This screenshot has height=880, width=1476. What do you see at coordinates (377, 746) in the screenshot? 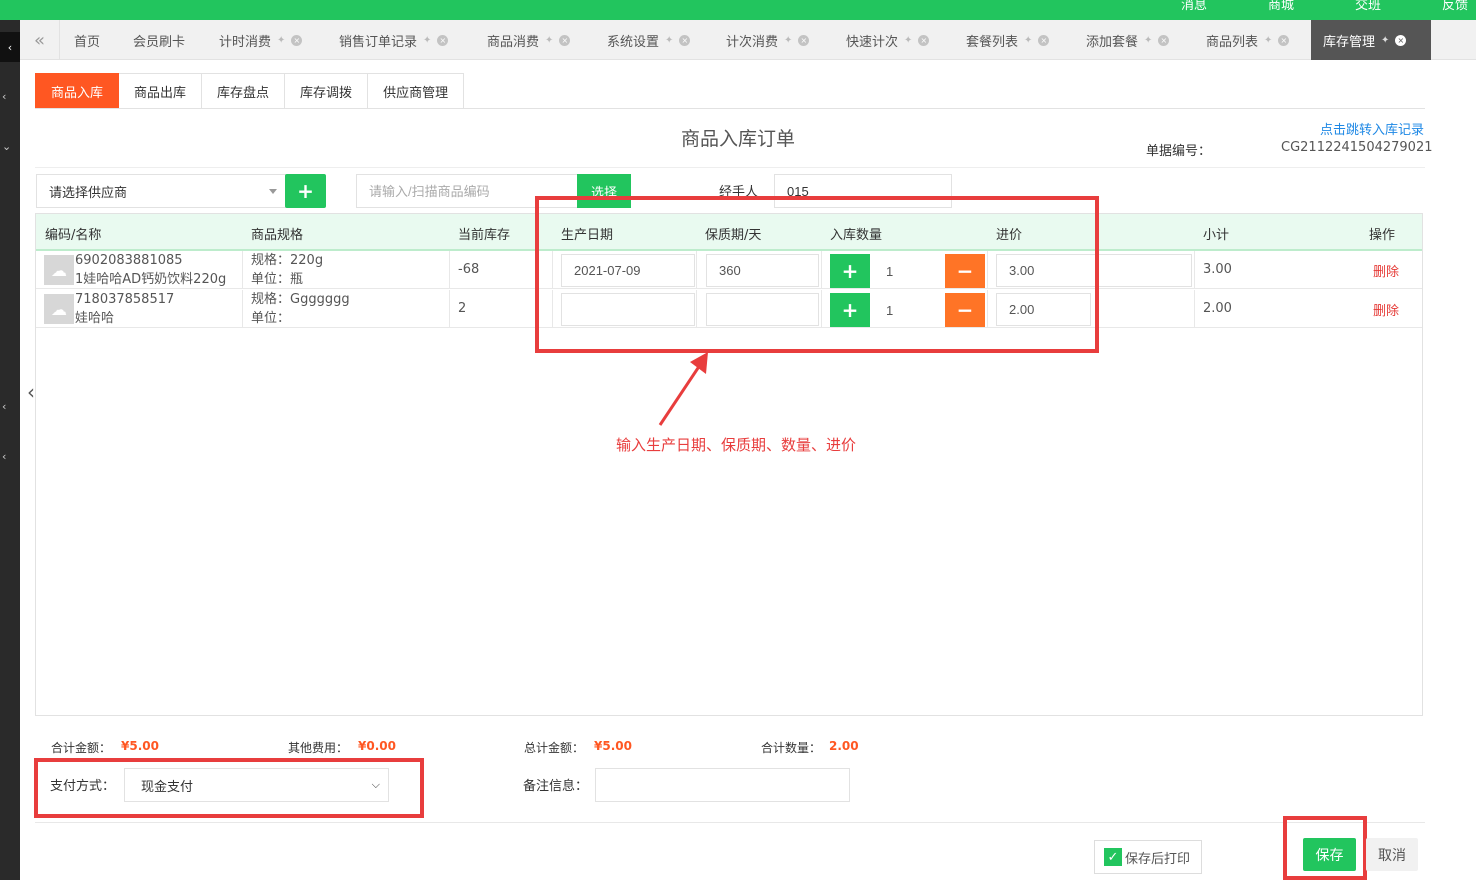
I see `other-fees-value: ¥0.00` at bounding box center [377, 746].